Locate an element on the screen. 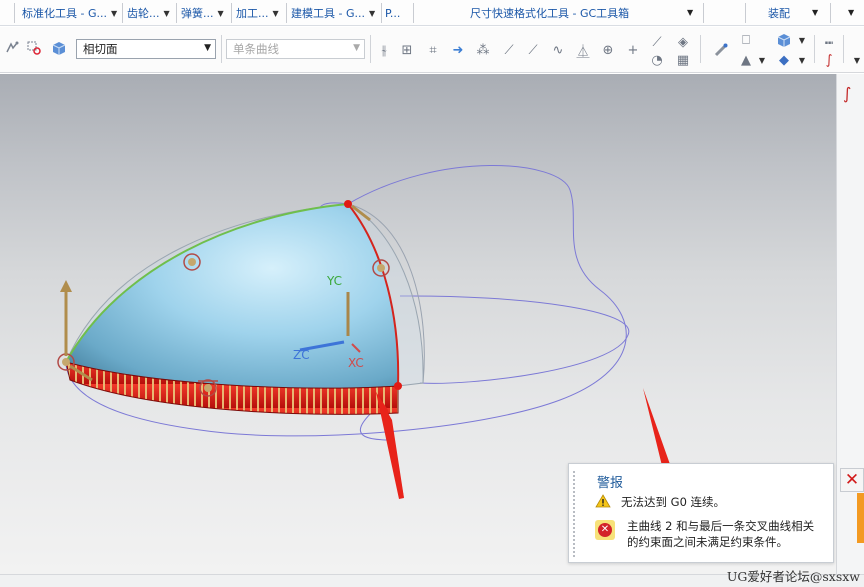 This screenshot has width=864, height=587. tab-spring: 弹簧... ▼ is located at coordinates (202, 13).